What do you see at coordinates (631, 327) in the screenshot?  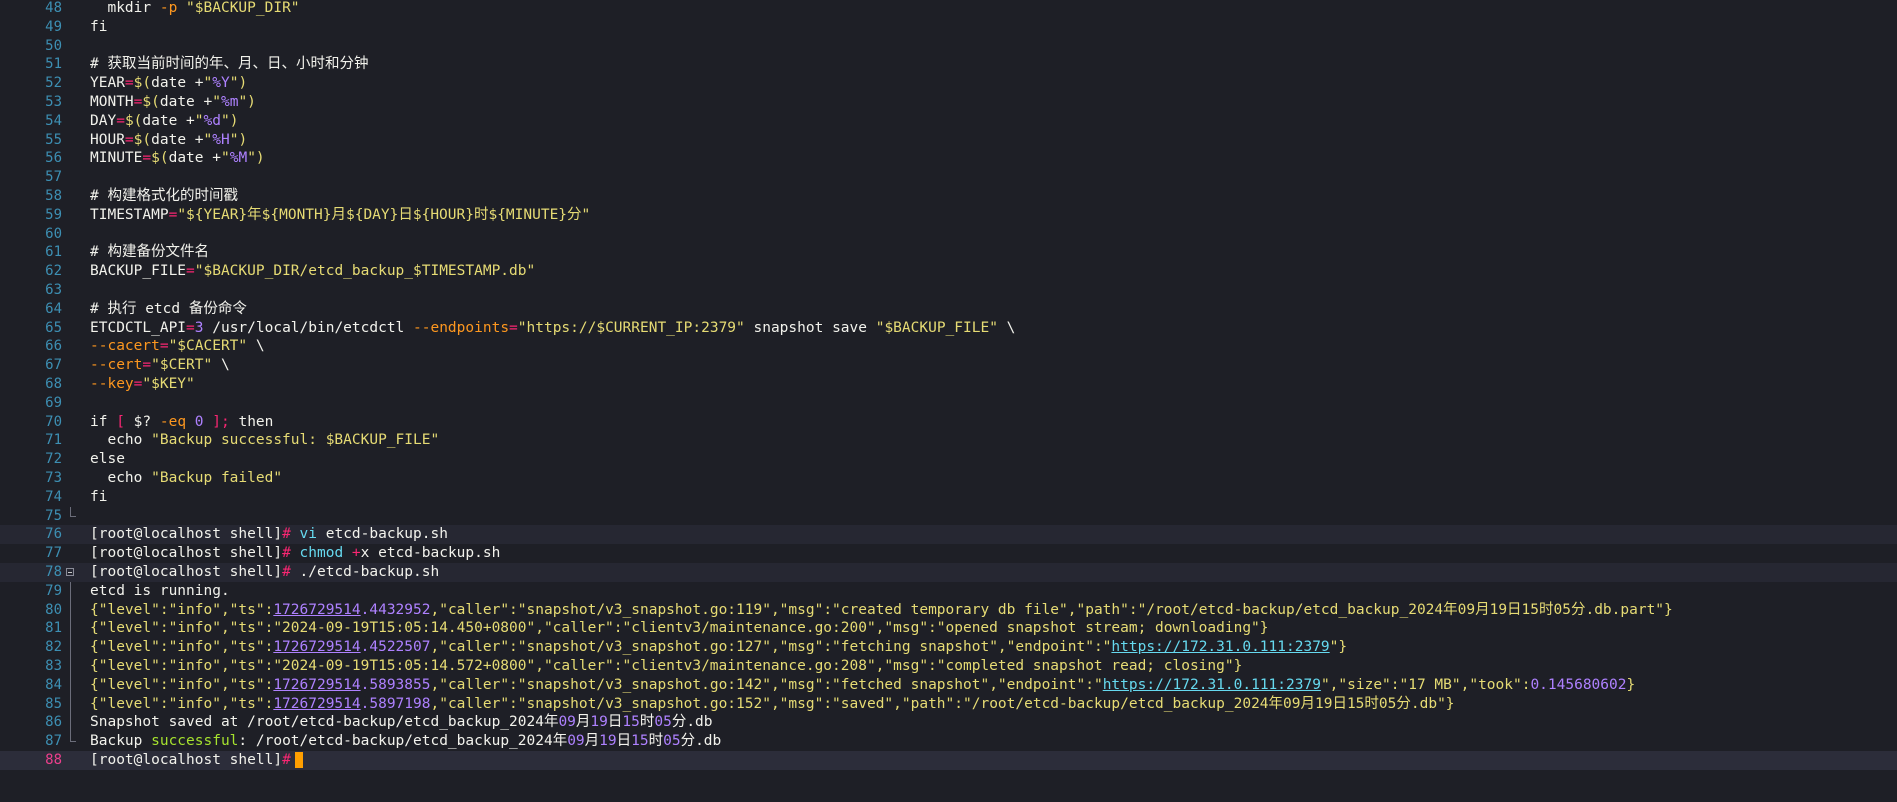 I see `code-token: "https://$CURRENT_IP:2379"` at bounding box center [631, 327].